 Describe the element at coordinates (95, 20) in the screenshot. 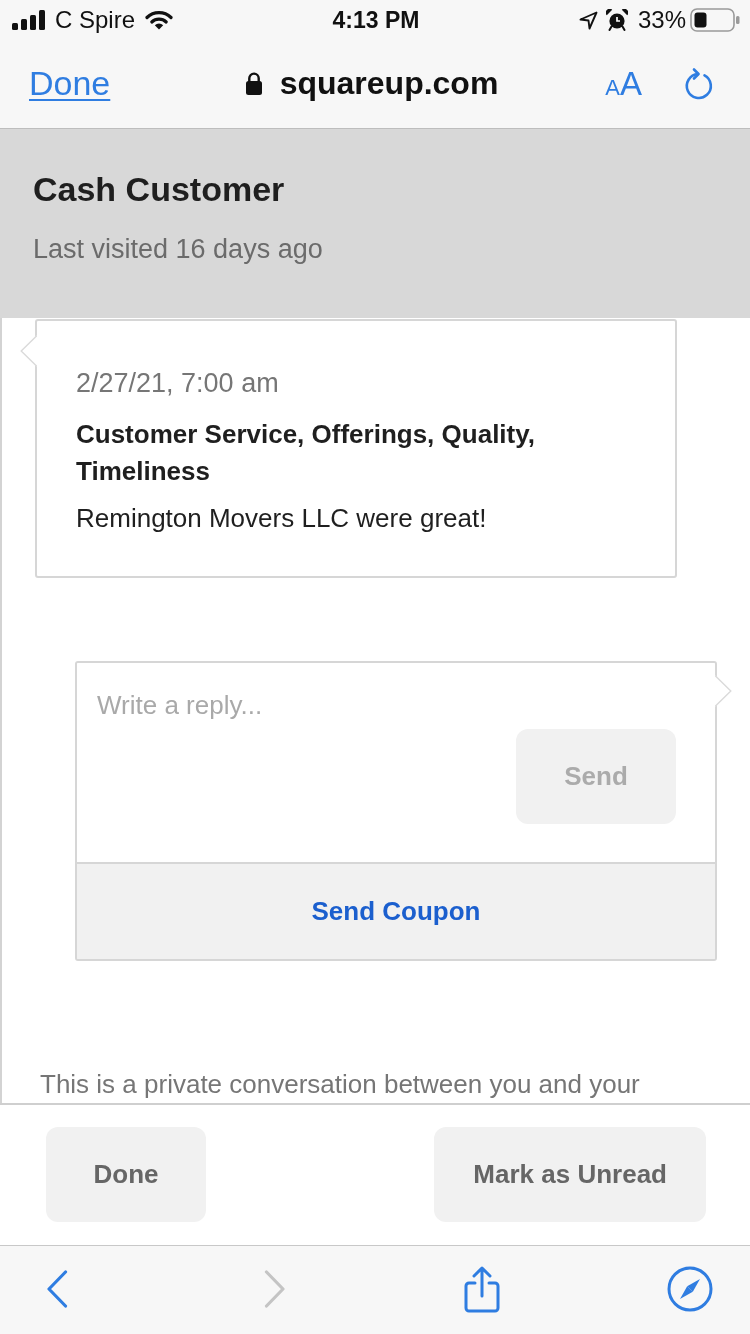

I see `carrier-name: C Spire` at that location.